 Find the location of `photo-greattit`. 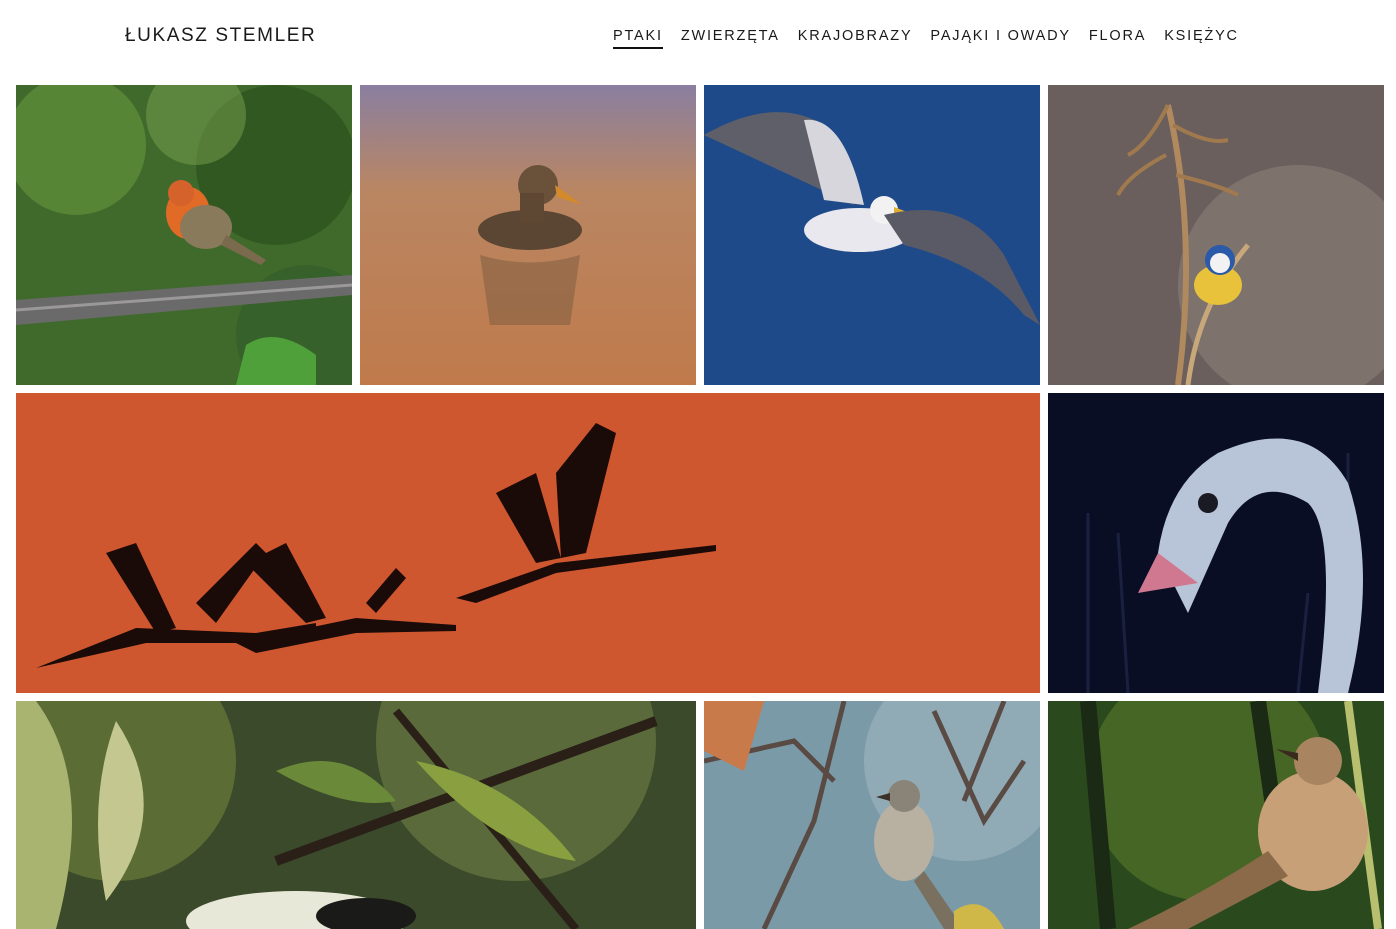

photo-greattit is located at coordinates (356, 815).